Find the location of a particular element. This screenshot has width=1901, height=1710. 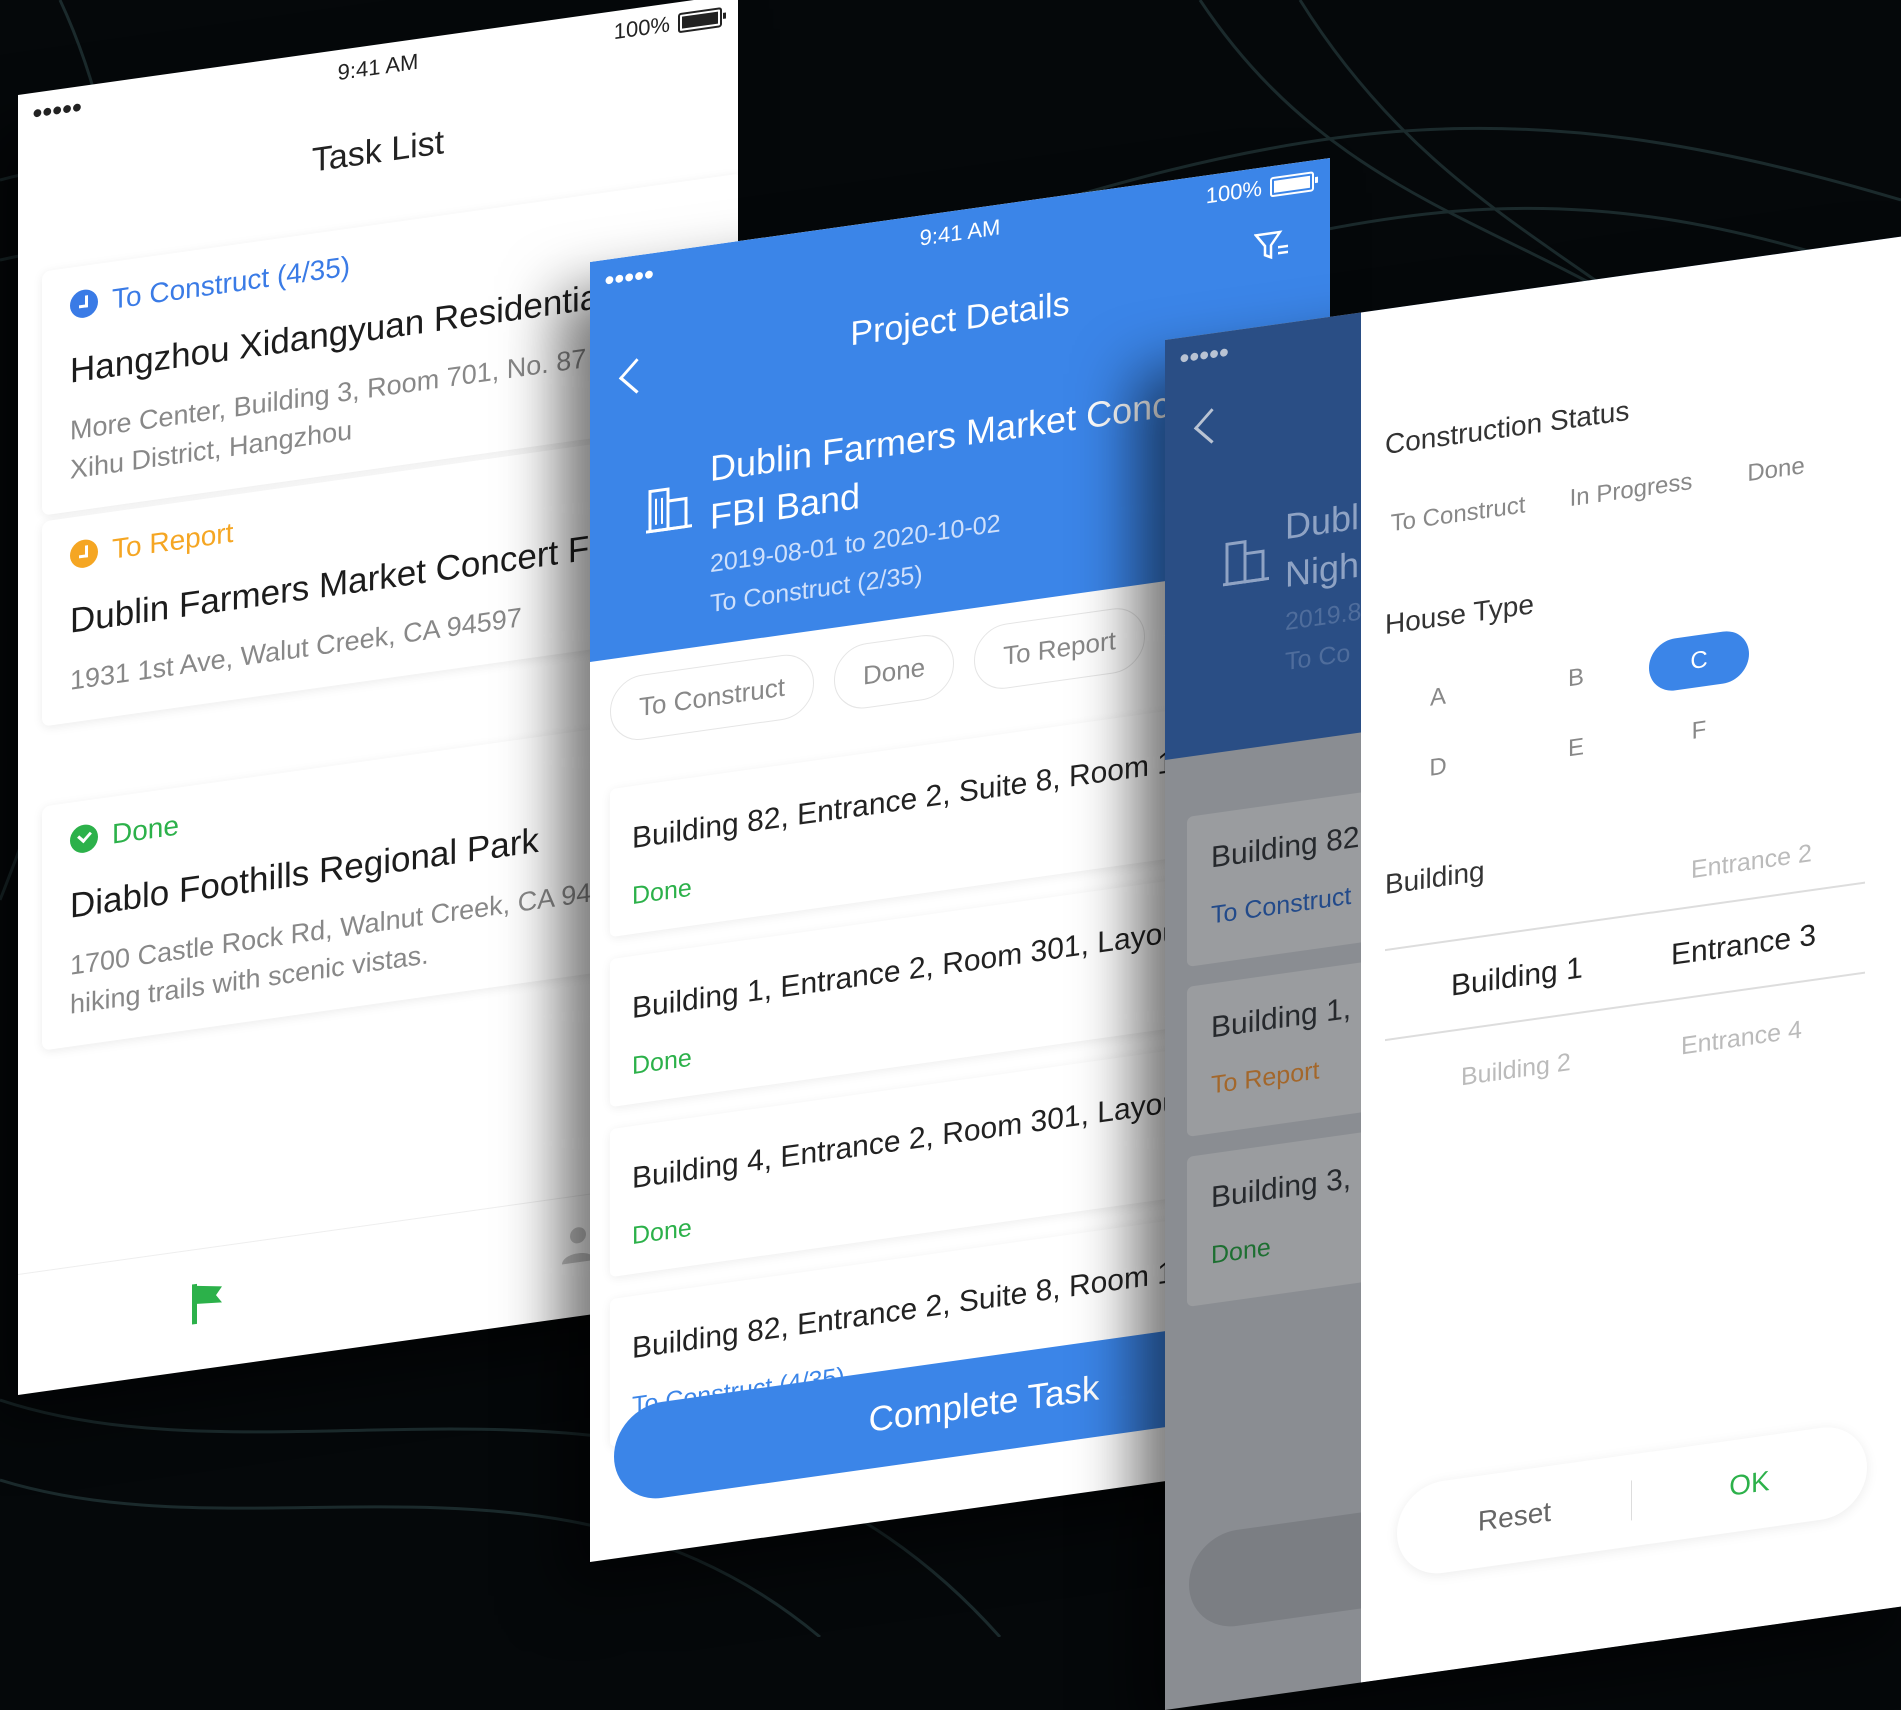

option-done: Done is located at coordinates (1776, 470).